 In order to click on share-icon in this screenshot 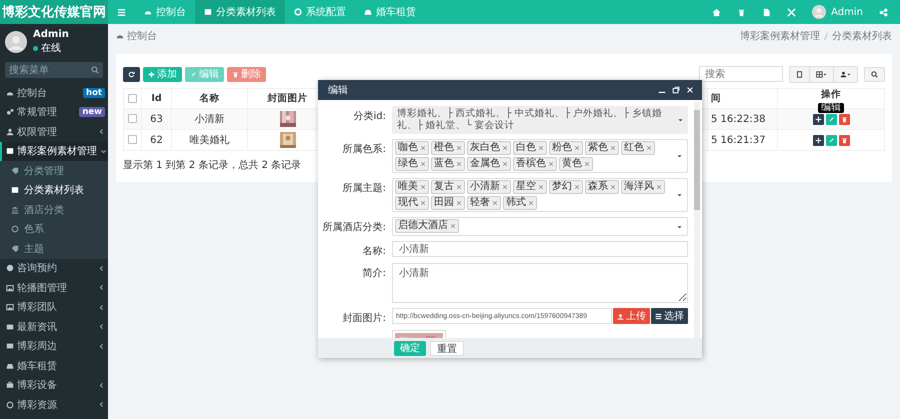, I will do `click(883, 12)`.